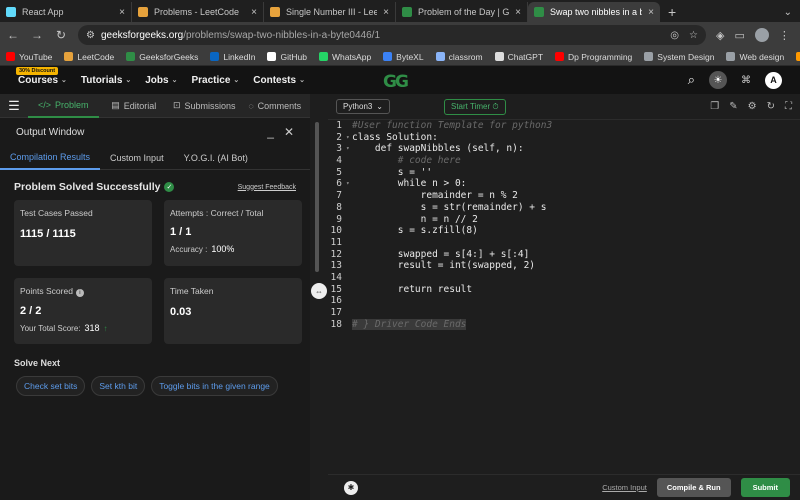 This screenshot has width=800, height=500. Describe the element at coordinates (89, 57) in the screenshot. I see `bookmark-item: LeetCode` at that location.